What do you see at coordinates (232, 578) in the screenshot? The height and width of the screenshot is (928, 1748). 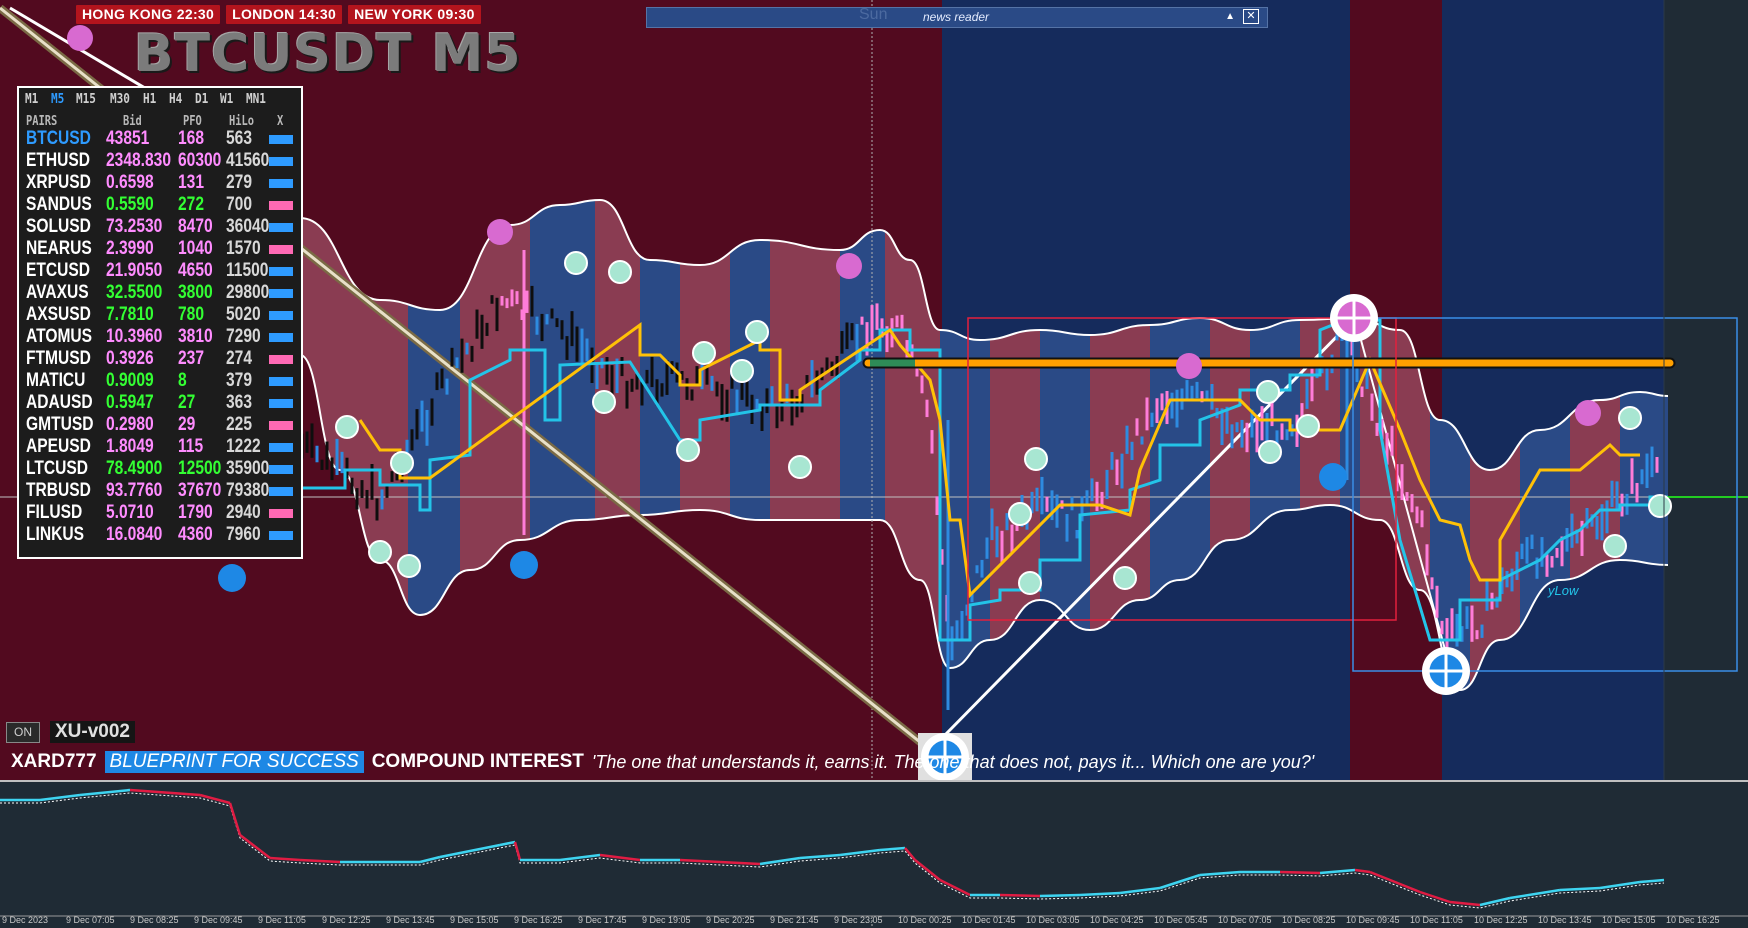 I see `buy-signal-dot` at bounding box center [232, 578].